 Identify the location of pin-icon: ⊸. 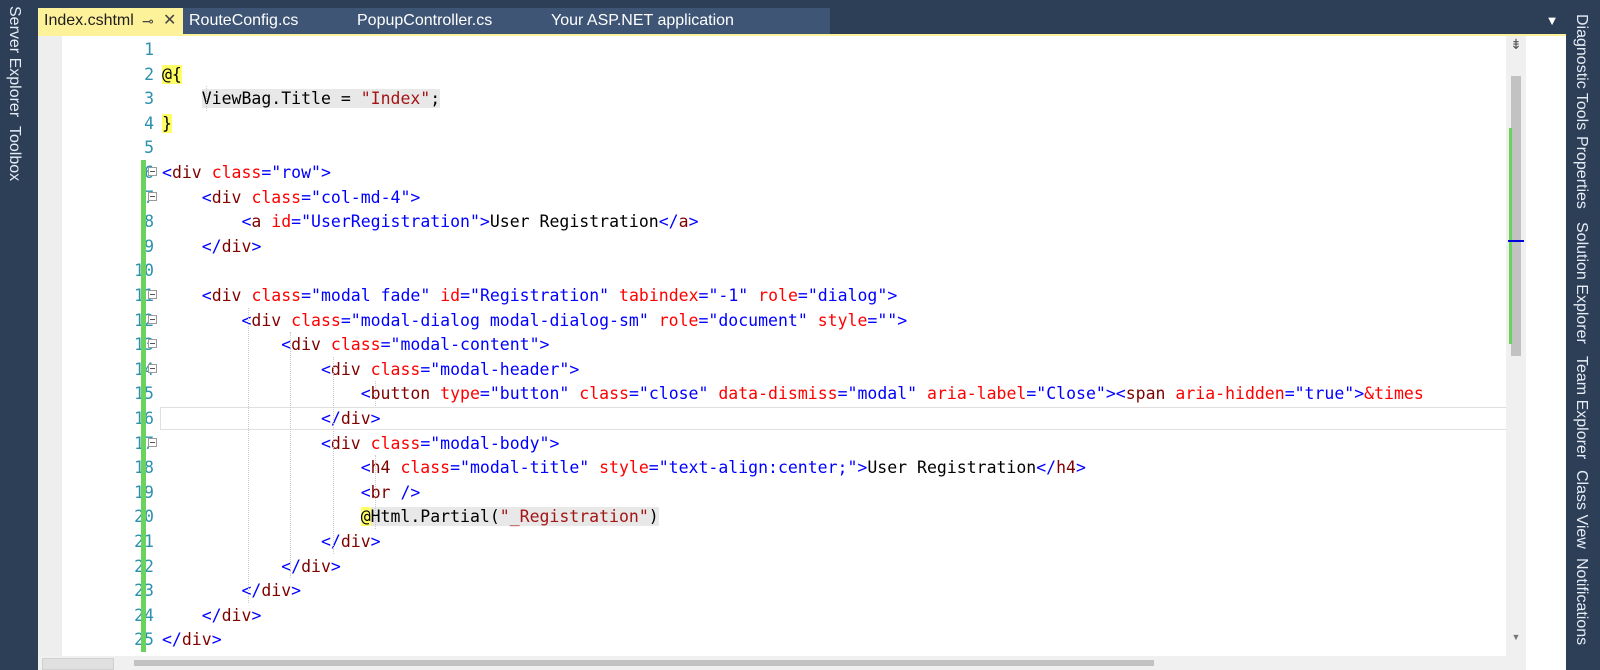
(148, 21).